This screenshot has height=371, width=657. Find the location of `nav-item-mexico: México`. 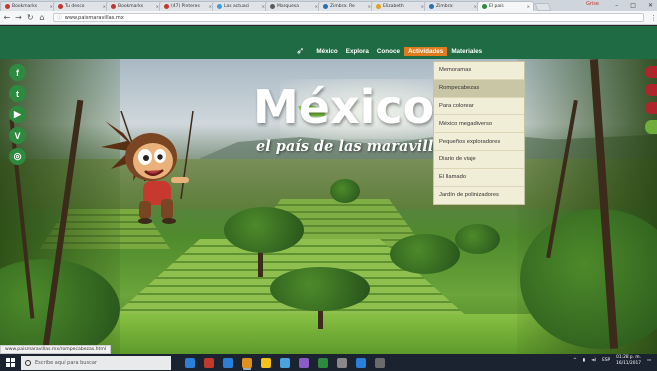

nav-item-mexico: México is located at coordinates (326, 51).